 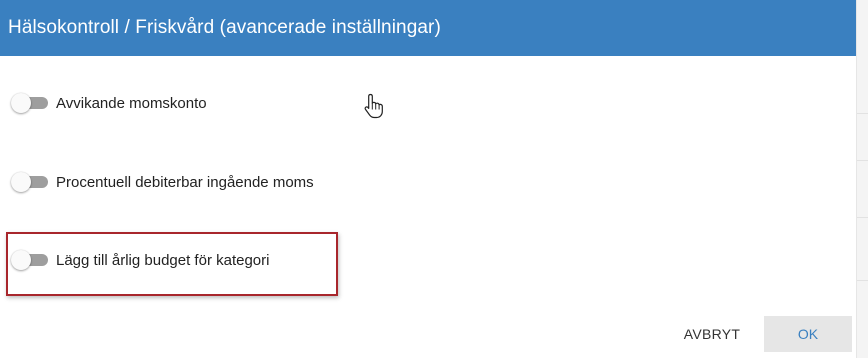 I want to click on hand-pointer-icon, so click(x=373, y=106).